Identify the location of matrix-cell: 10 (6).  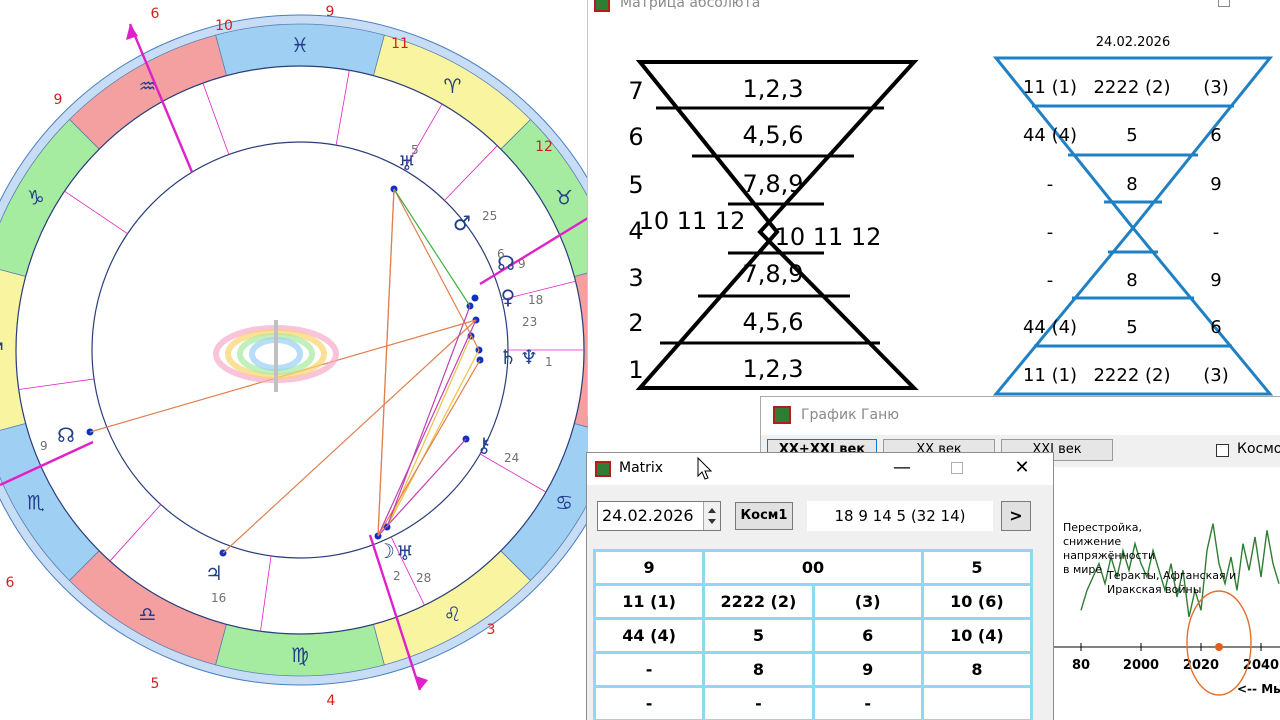
(977, 601).